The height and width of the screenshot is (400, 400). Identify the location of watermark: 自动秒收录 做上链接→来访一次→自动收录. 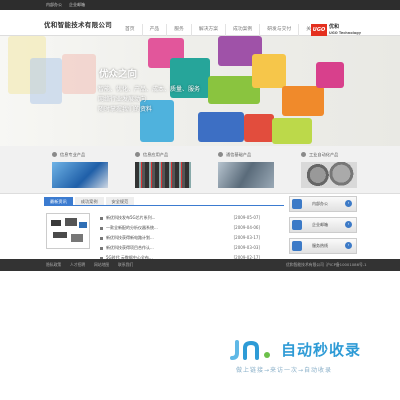
(200, 358).